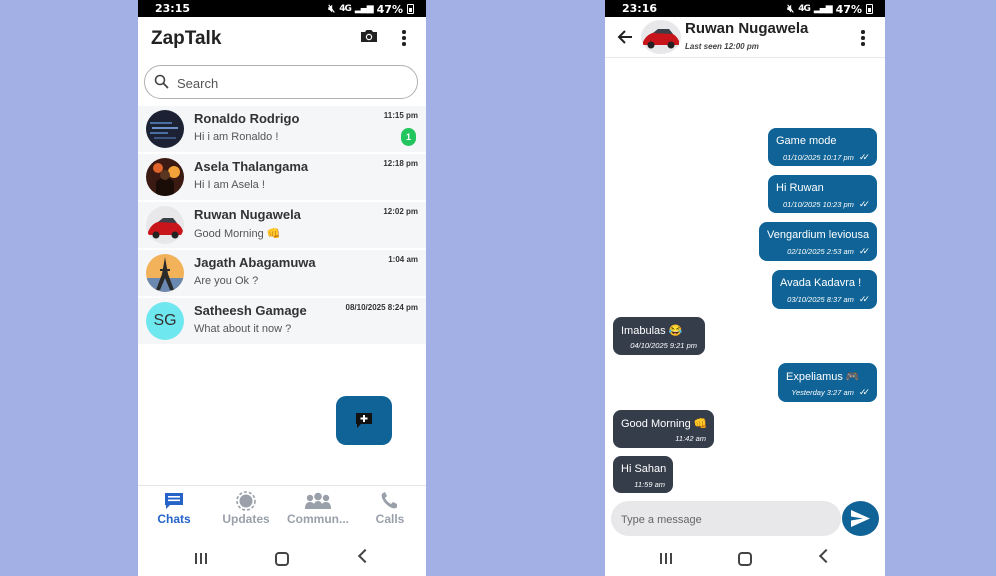 The width and height of the screenshot is (996, 576). What do you see at coordinates (722, 46) in the screenshot?
I see `last-seen: Last seen 12:00 pm` at bounding box center [722, 46].